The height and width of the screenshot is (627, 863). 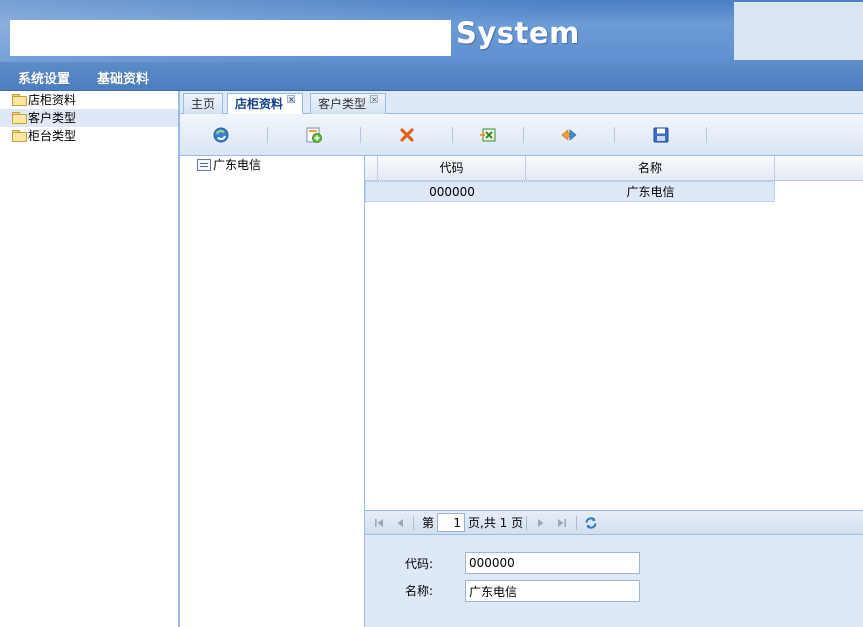 I want to click on document-icon, so click(x=204, y=165).